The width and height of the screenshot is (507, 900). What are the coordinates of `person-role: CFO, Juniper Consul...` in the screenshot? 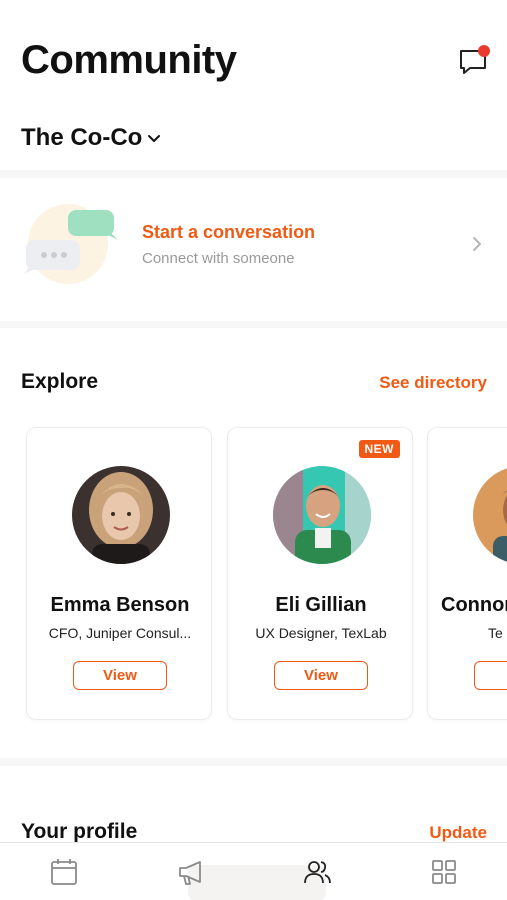 It's located at (120, 633).